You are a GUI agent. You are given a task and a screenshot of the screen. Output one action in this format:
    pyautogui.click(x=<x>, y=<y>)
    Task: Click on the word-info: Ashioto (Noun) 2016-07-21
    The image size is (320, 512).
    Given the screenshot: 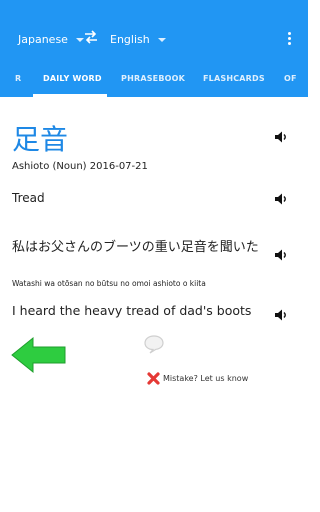 What is the action you would take?
    pyautogui.click(x=80, y=166)
    